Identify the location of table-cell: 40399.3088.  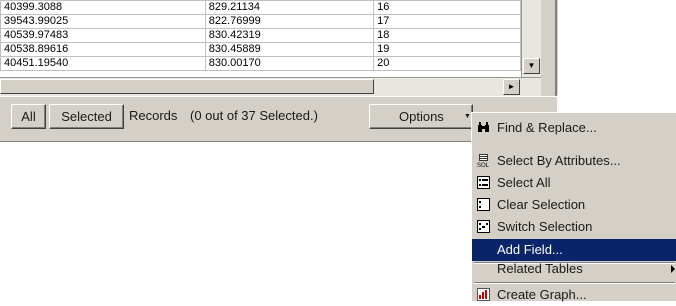
(103, 7).